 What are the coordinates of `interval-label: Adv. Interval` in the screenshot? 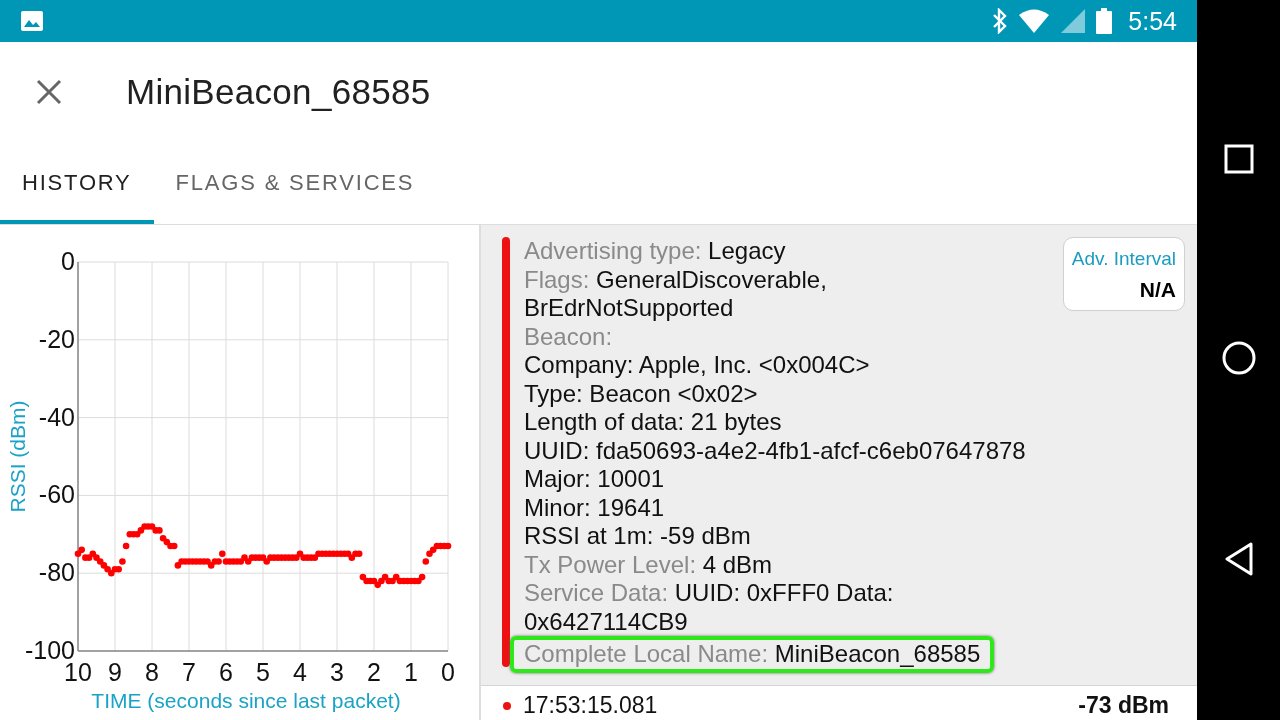 It's located at (1123, 259).